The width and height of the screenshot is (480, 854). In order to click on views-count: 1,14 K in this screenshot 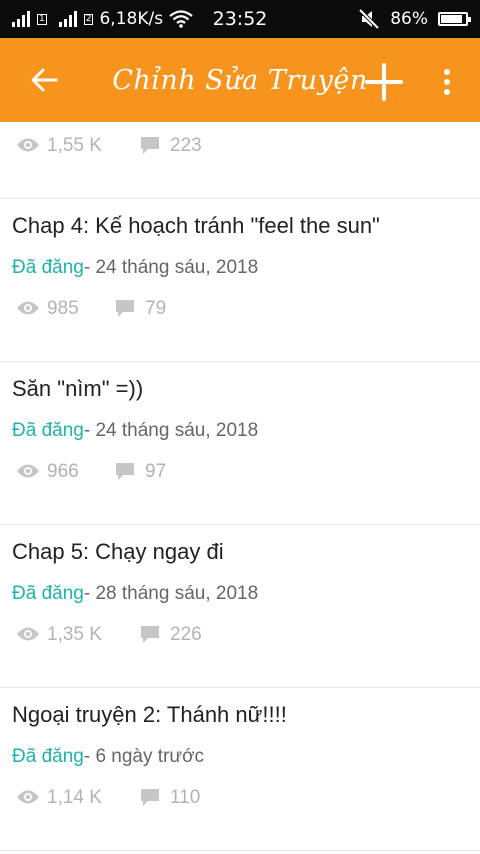, I will do `click(74, 797)`.